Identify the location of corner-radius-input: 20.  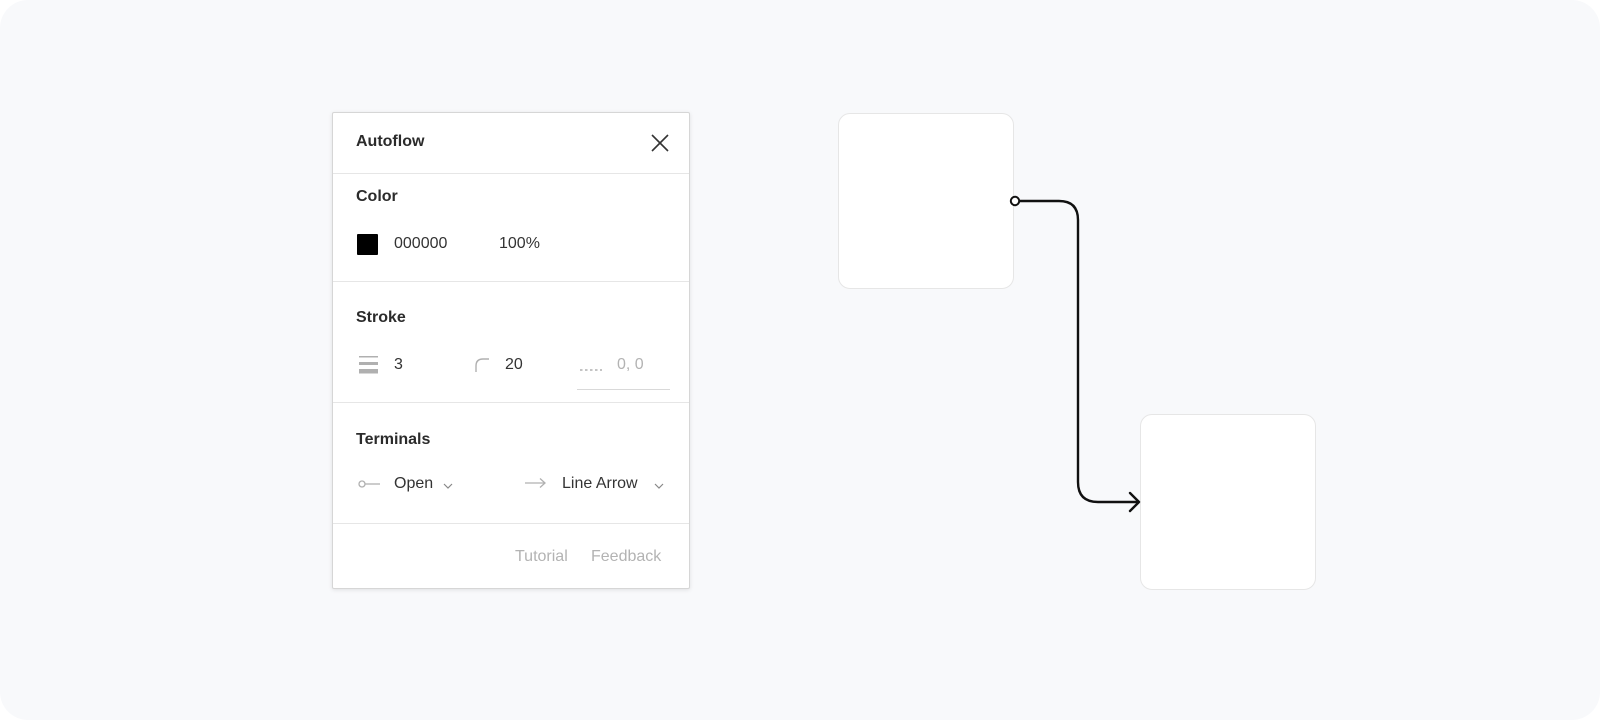
(514, 365).